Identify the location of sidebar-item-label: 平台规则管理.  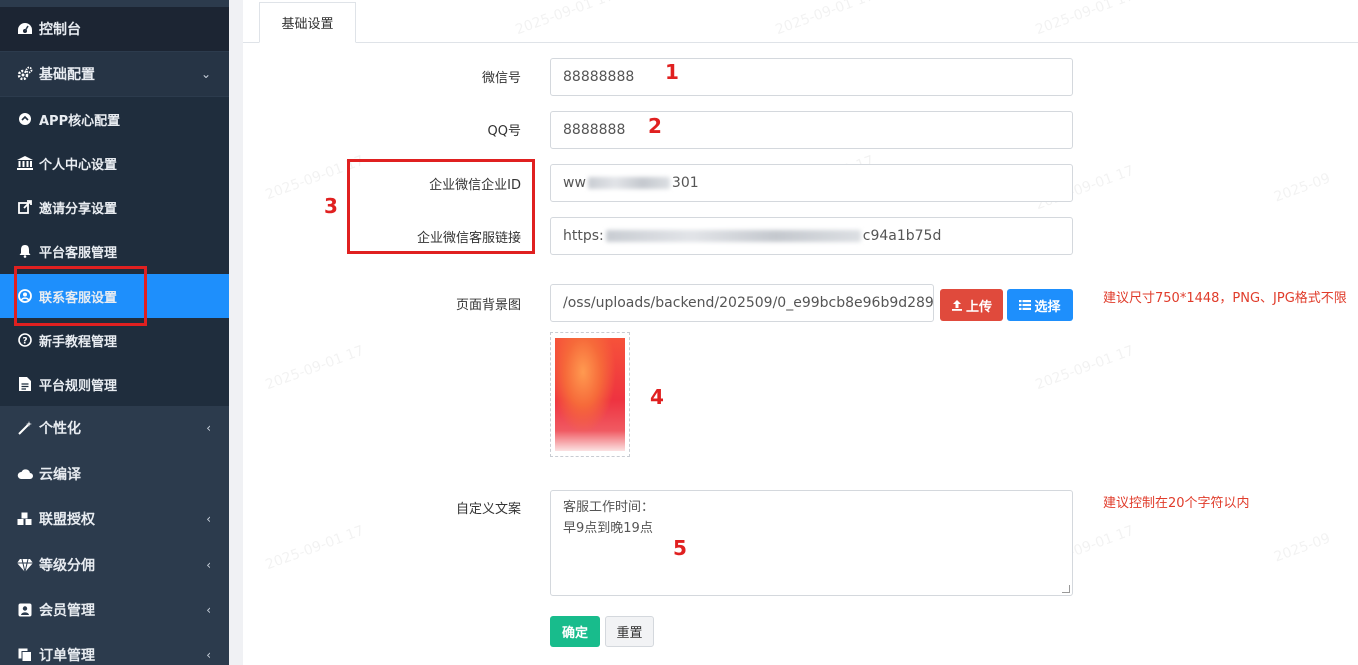
(78, 386).